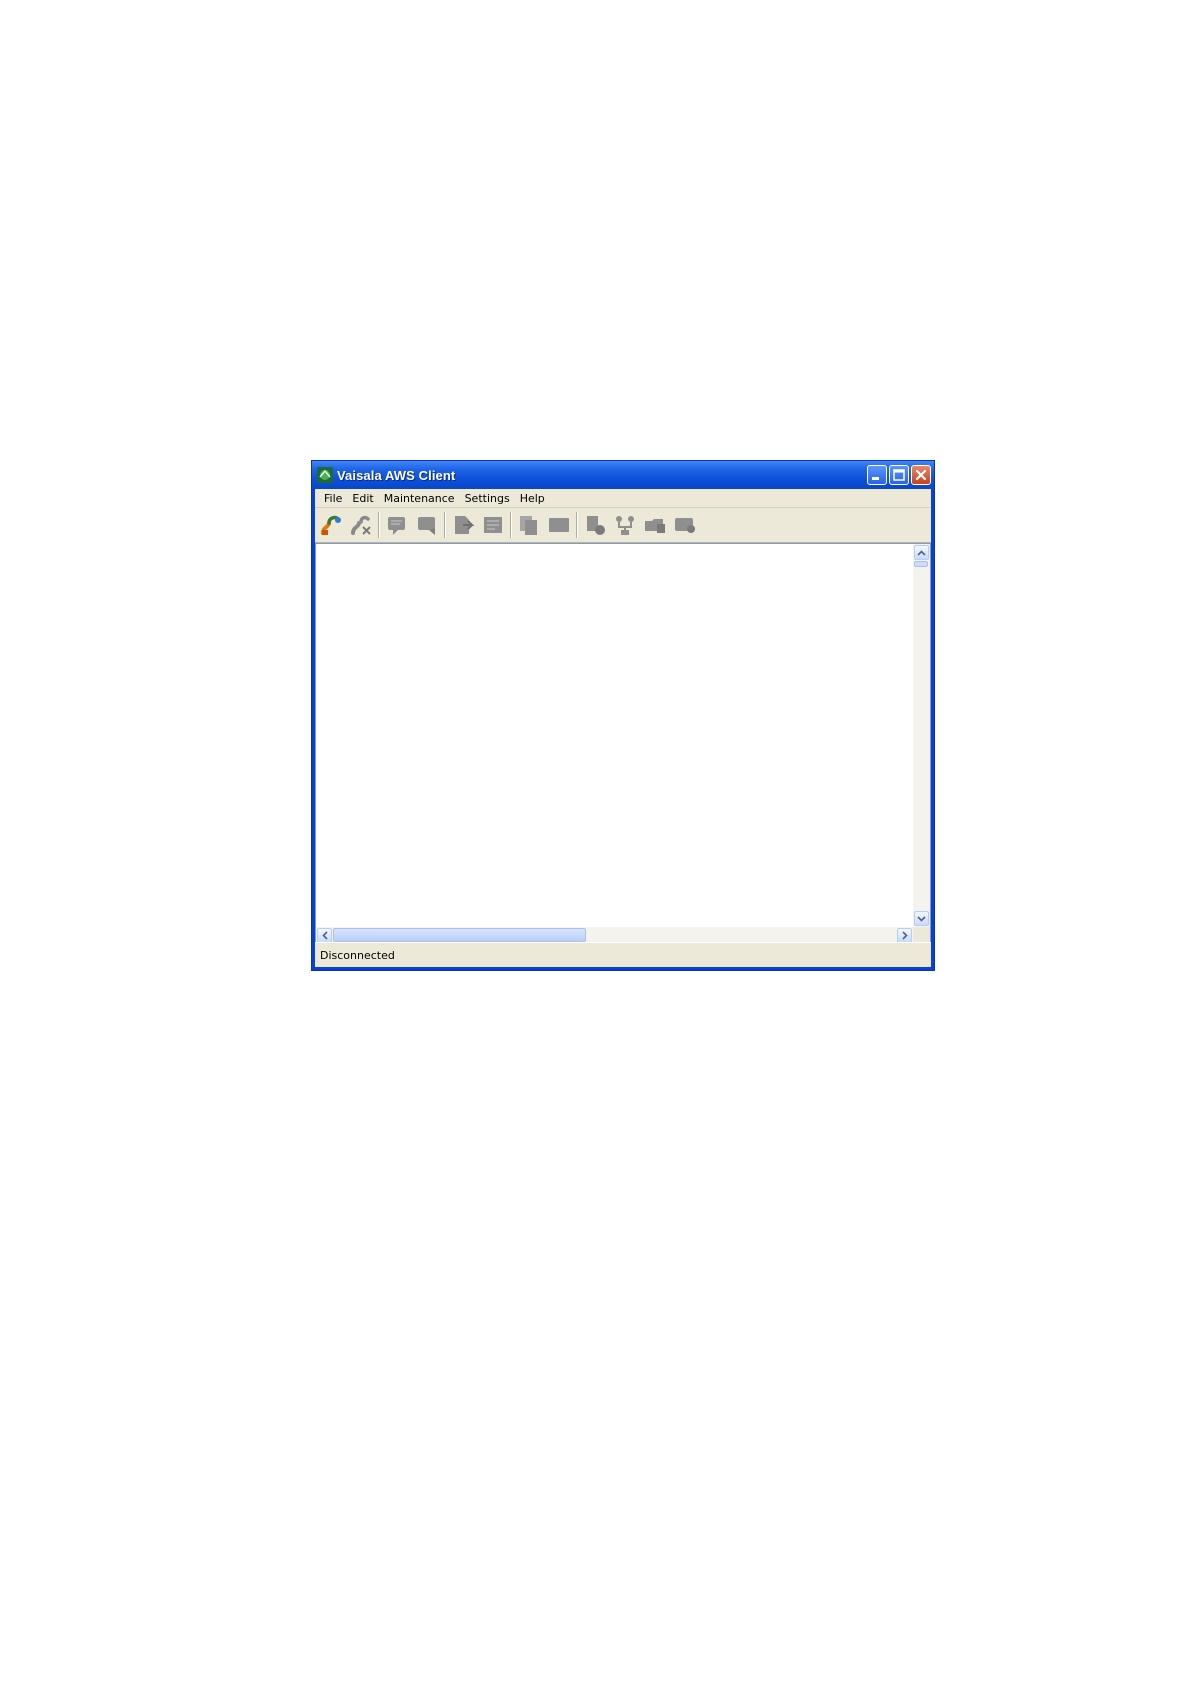 Image resolution: width=1190 pixels, height=1684 pixels. What do you see at coordinates (333, 498) in the screenshot?
I see `menu-file: File` at bounding box center [333, 498].